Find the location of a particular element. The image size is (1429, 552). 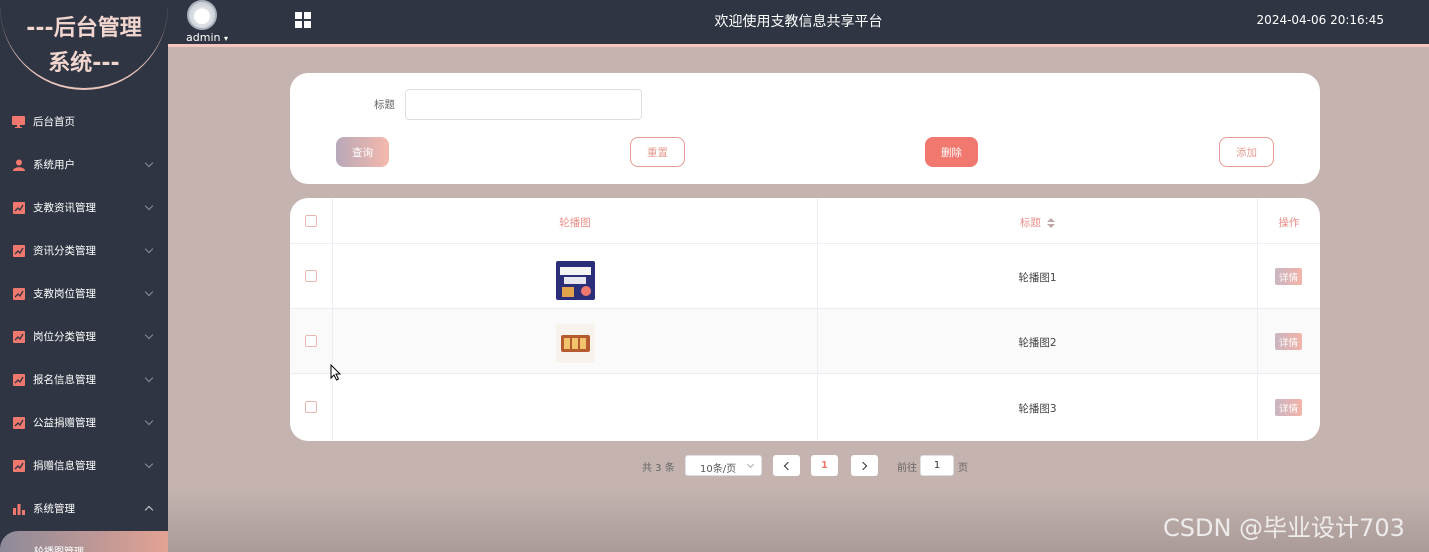

sidebar-item-label: 系统用户 is located at coordinates (54, 165).